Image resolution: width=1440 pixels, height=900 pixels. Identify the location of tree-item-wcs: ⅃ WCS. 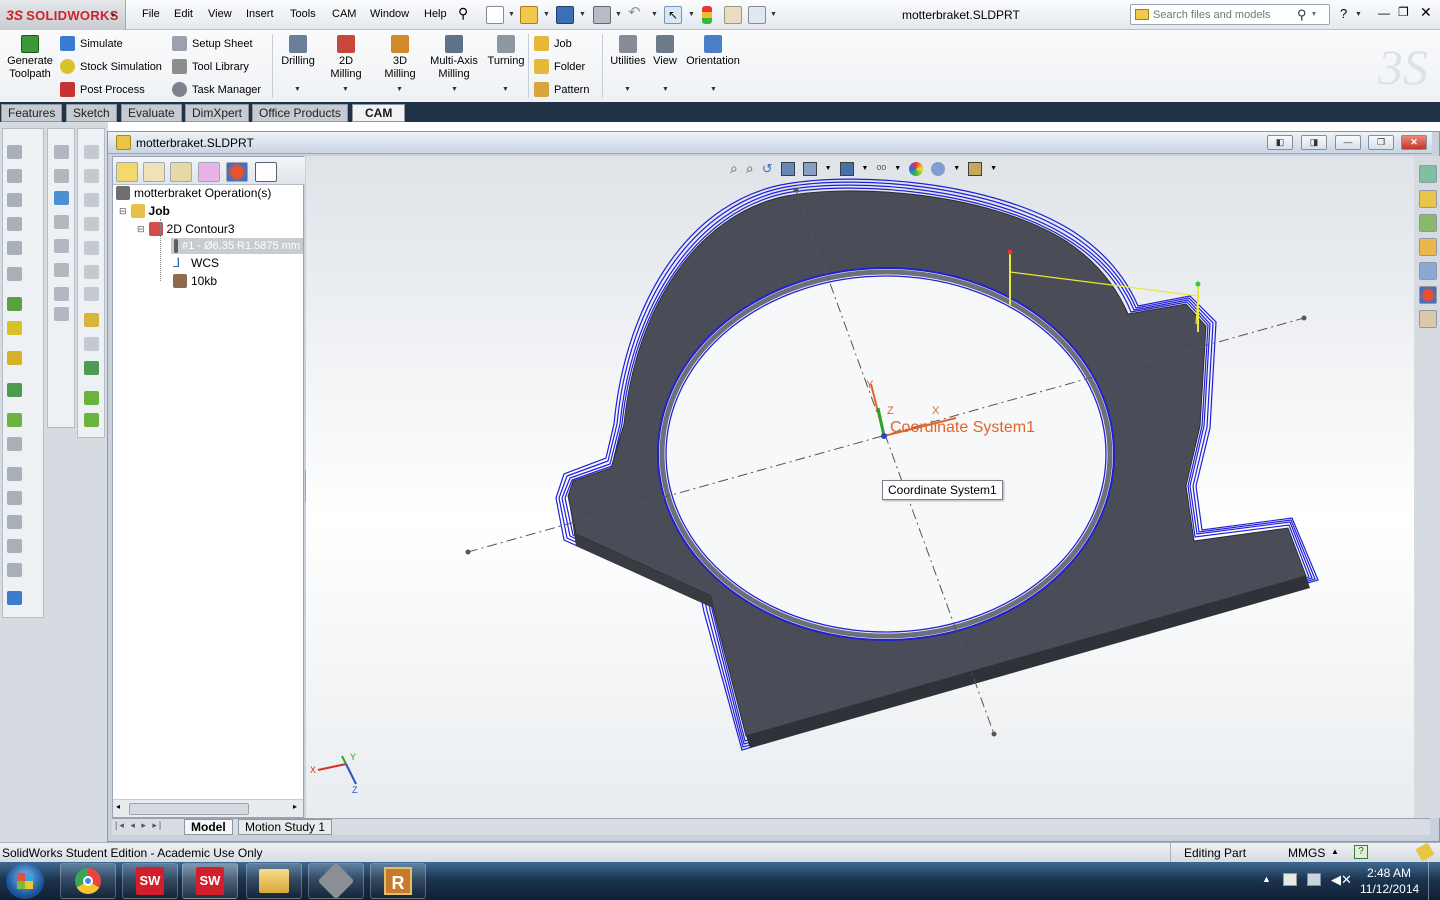
(196, 263).